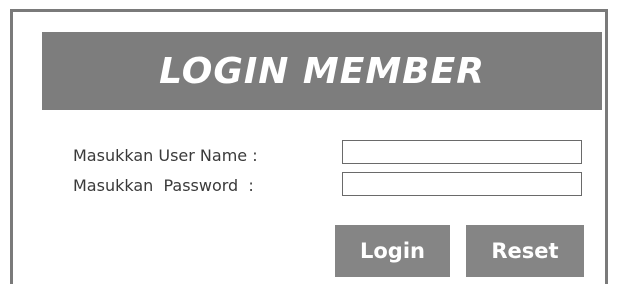 The height and width of the screenshot is (284, 629). What do you see at coordinates (163, 185) in the screenshot?
I see `password-label: Masukkan Password :` at bounding box center [163, 185].